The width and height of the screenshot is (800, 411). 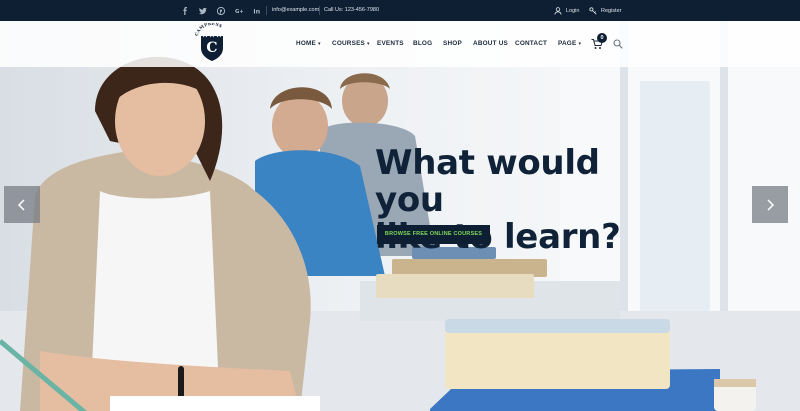 I want to click on svg-text: G+, so click(x=239, y=12).